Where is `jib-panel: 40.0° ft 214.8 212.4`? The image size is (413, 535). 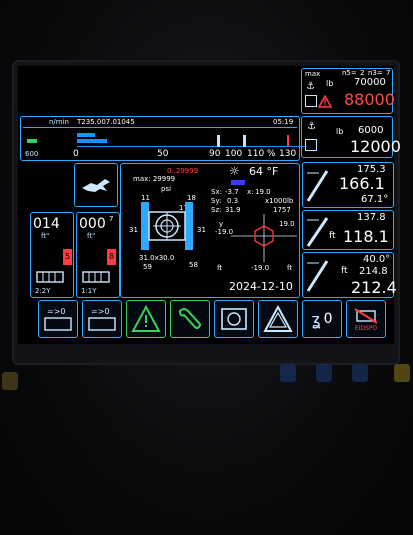
jib-panel: 40.0° ft 214.8 212.4 is located at coordinates (349, 275).